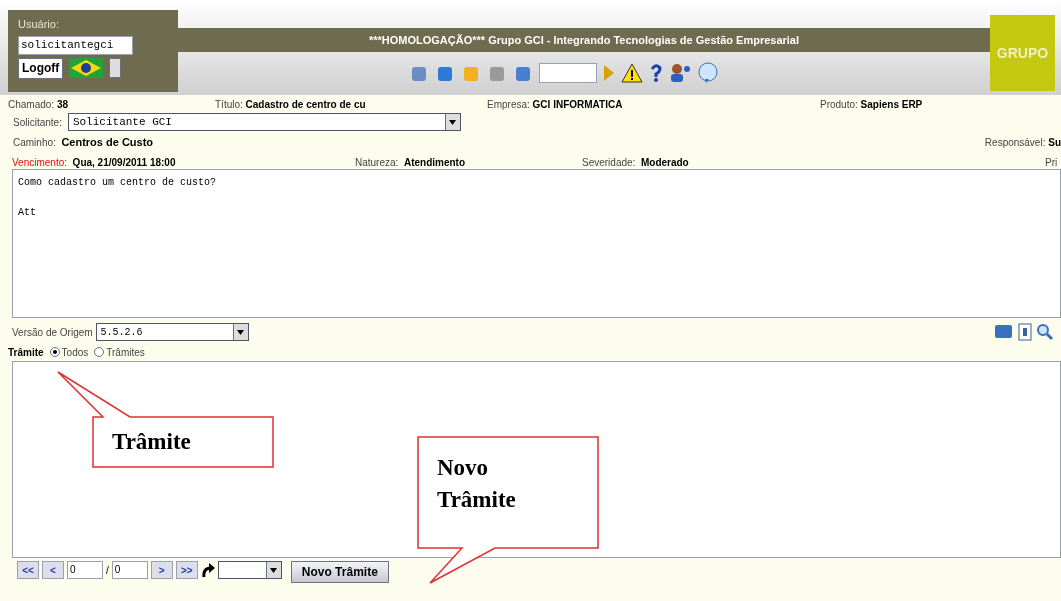 The image size is (1061, 601). Describe the element at coordinates (1022, 53) in the screenshot. I see `logo: GRUPO` at that location.